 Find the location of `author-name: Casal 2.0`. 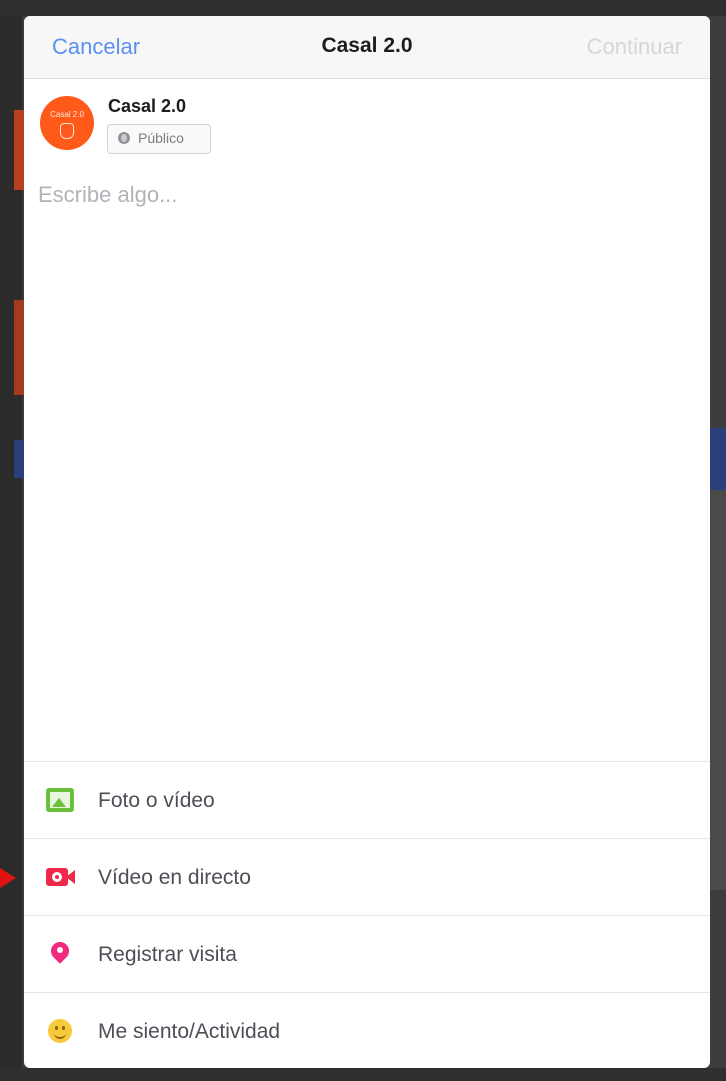

author-name: Casal 2.0 is located at coordinates (147, 106).